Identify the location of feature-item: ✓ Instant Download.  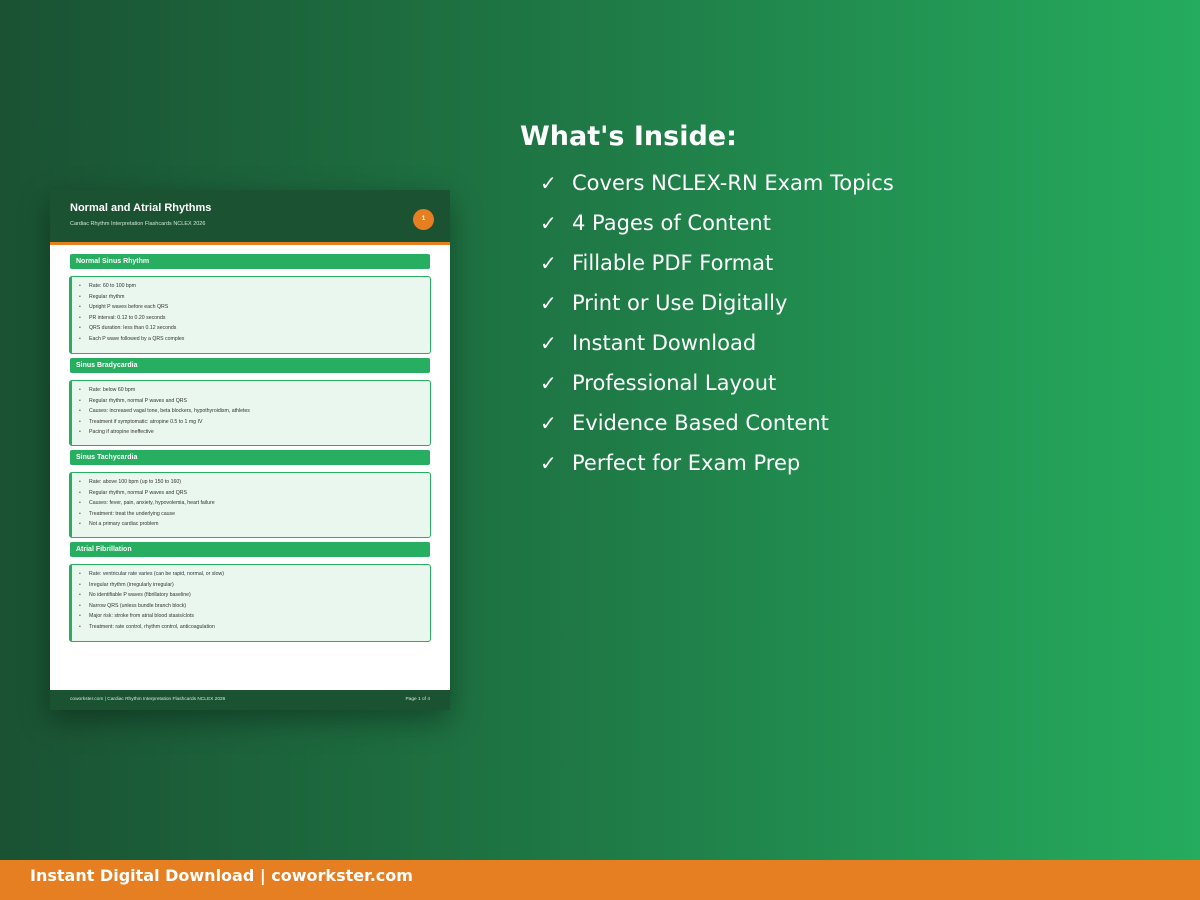
(717, 348).